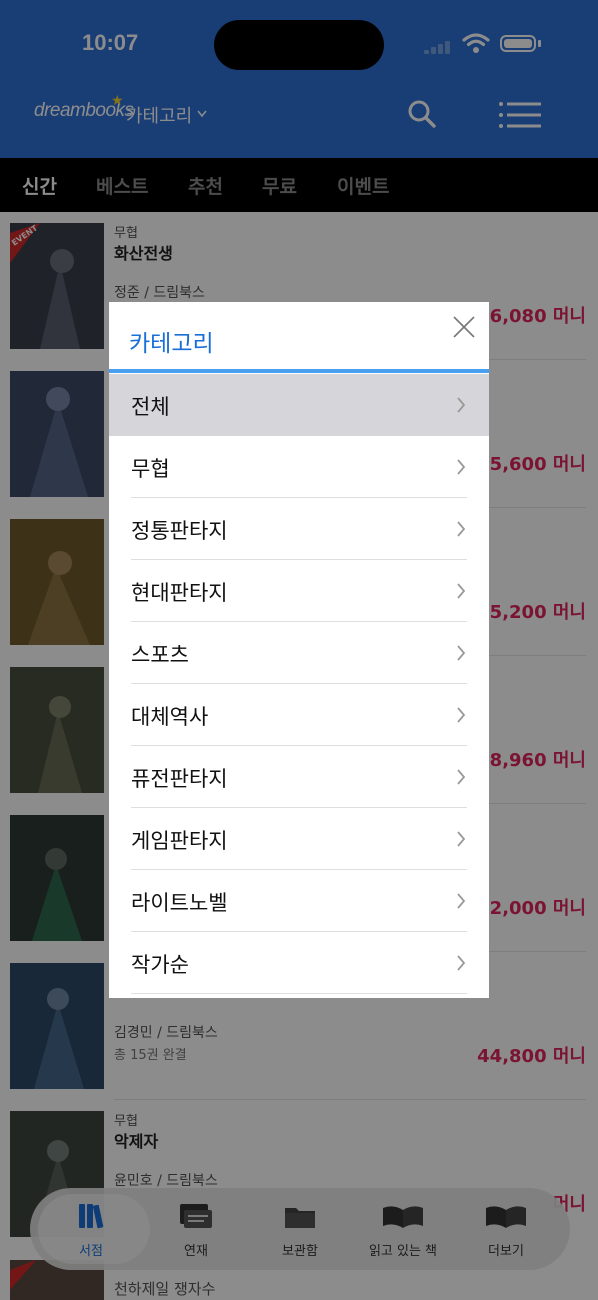  What do you see at coordinates (299, 529) in the screenshot?
I see `category-item-classic-fantasy: 정통판타지` at bounding box center [299, 529].